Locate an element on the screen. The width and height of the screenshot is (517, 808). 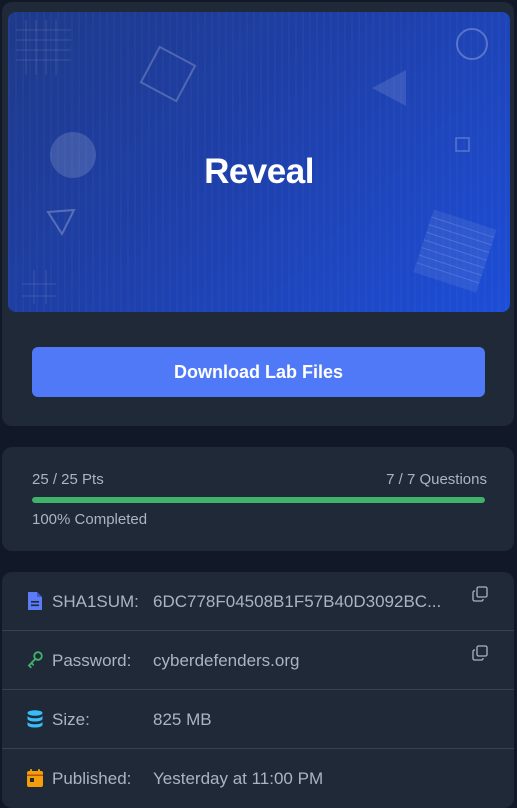
published-value: Yesterday at 11:00 PM is located at coordinates (238, 778).